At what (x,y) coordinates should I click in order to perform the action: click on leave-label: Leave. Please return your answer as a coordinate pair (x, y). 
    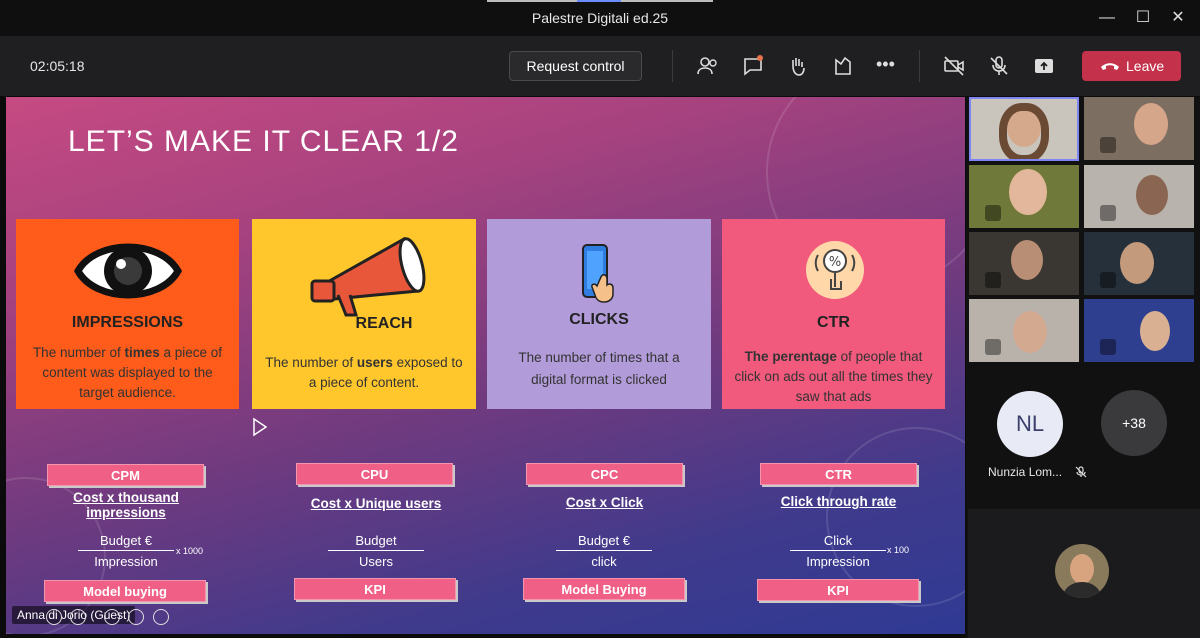
    Looking at the image, I should click on (1145, 66).